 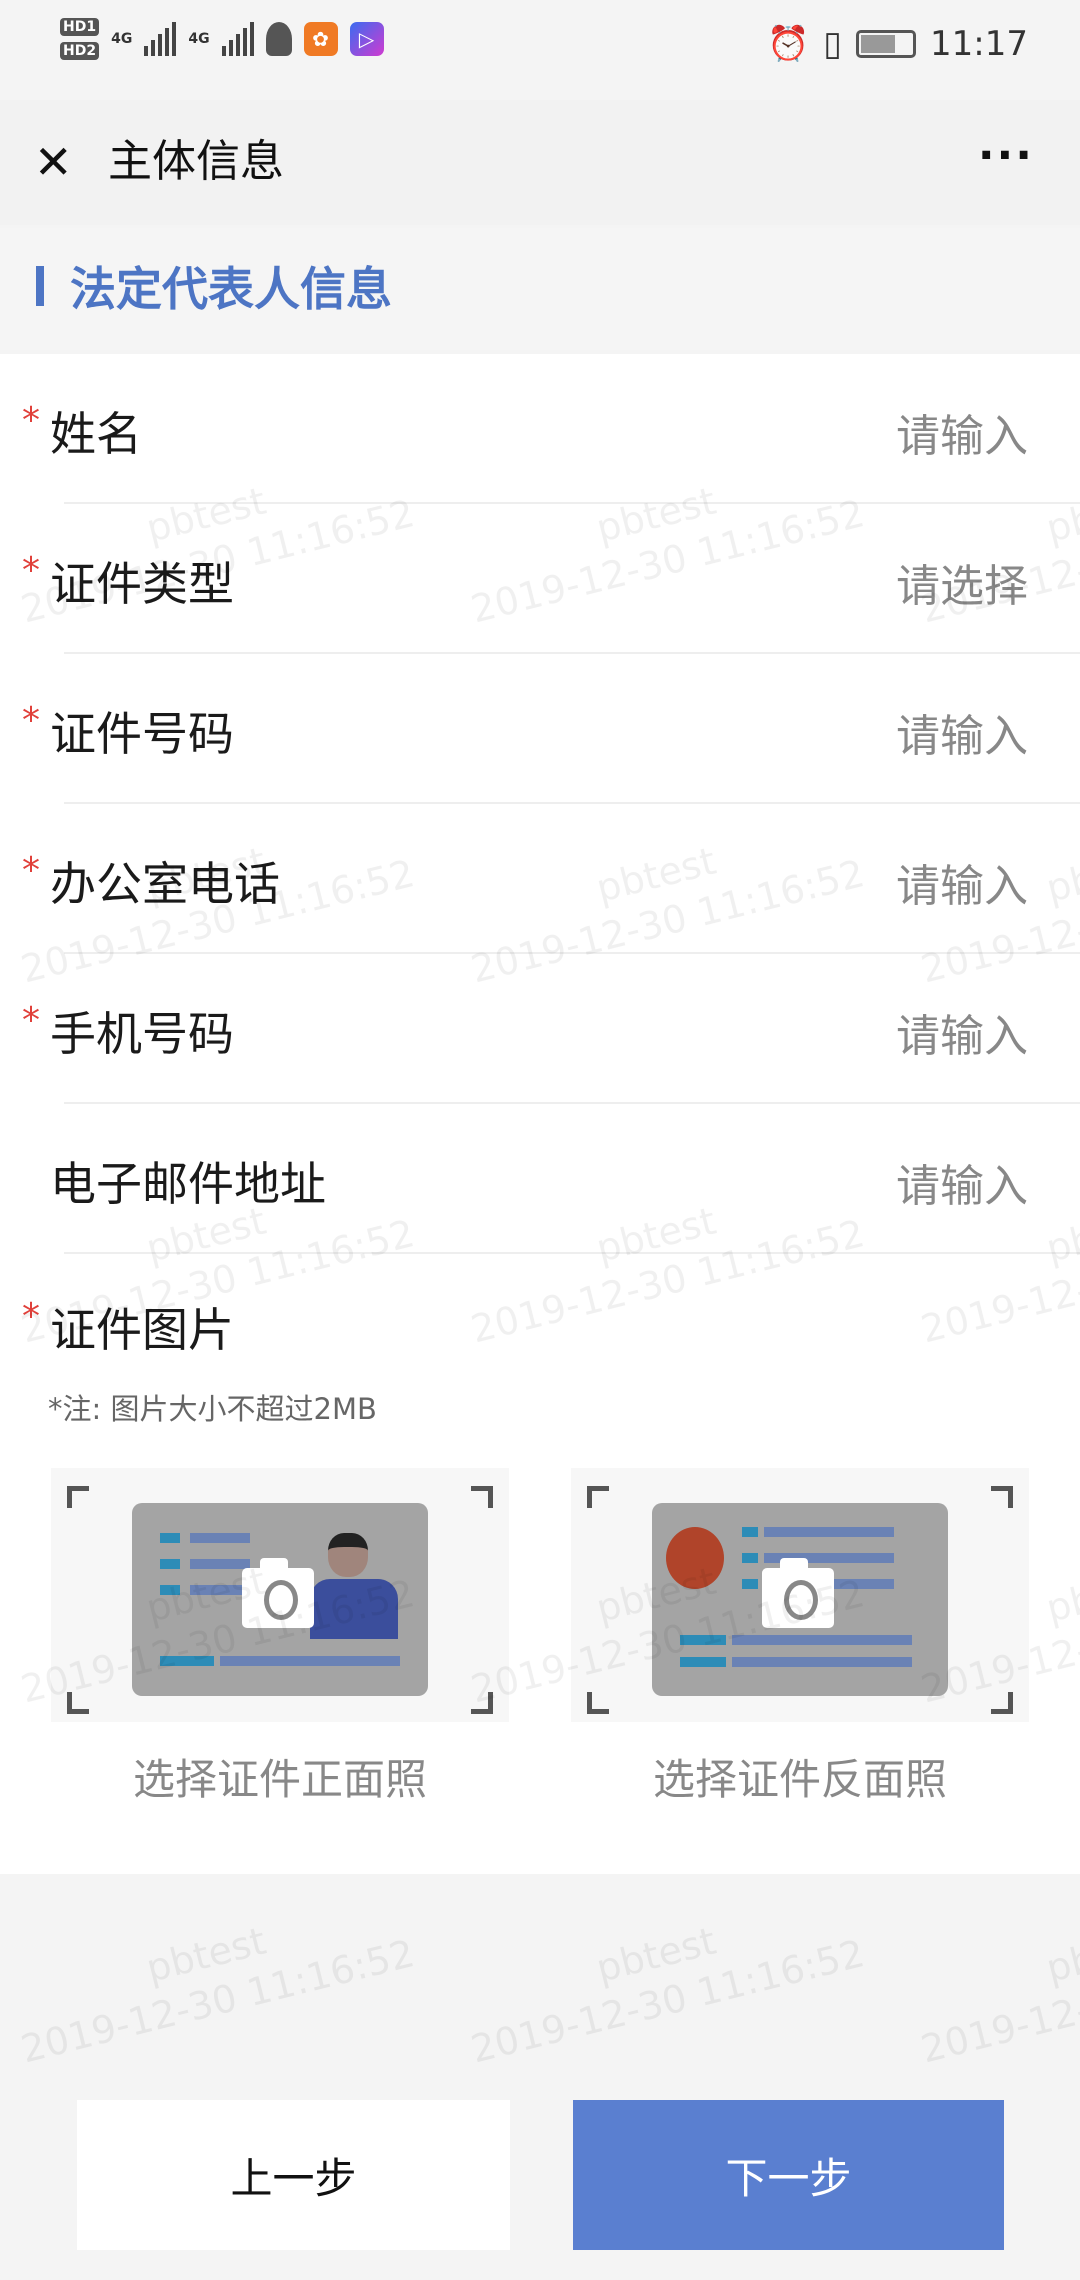 I want to click on section-accent-bar, so click(x=40, y=286).